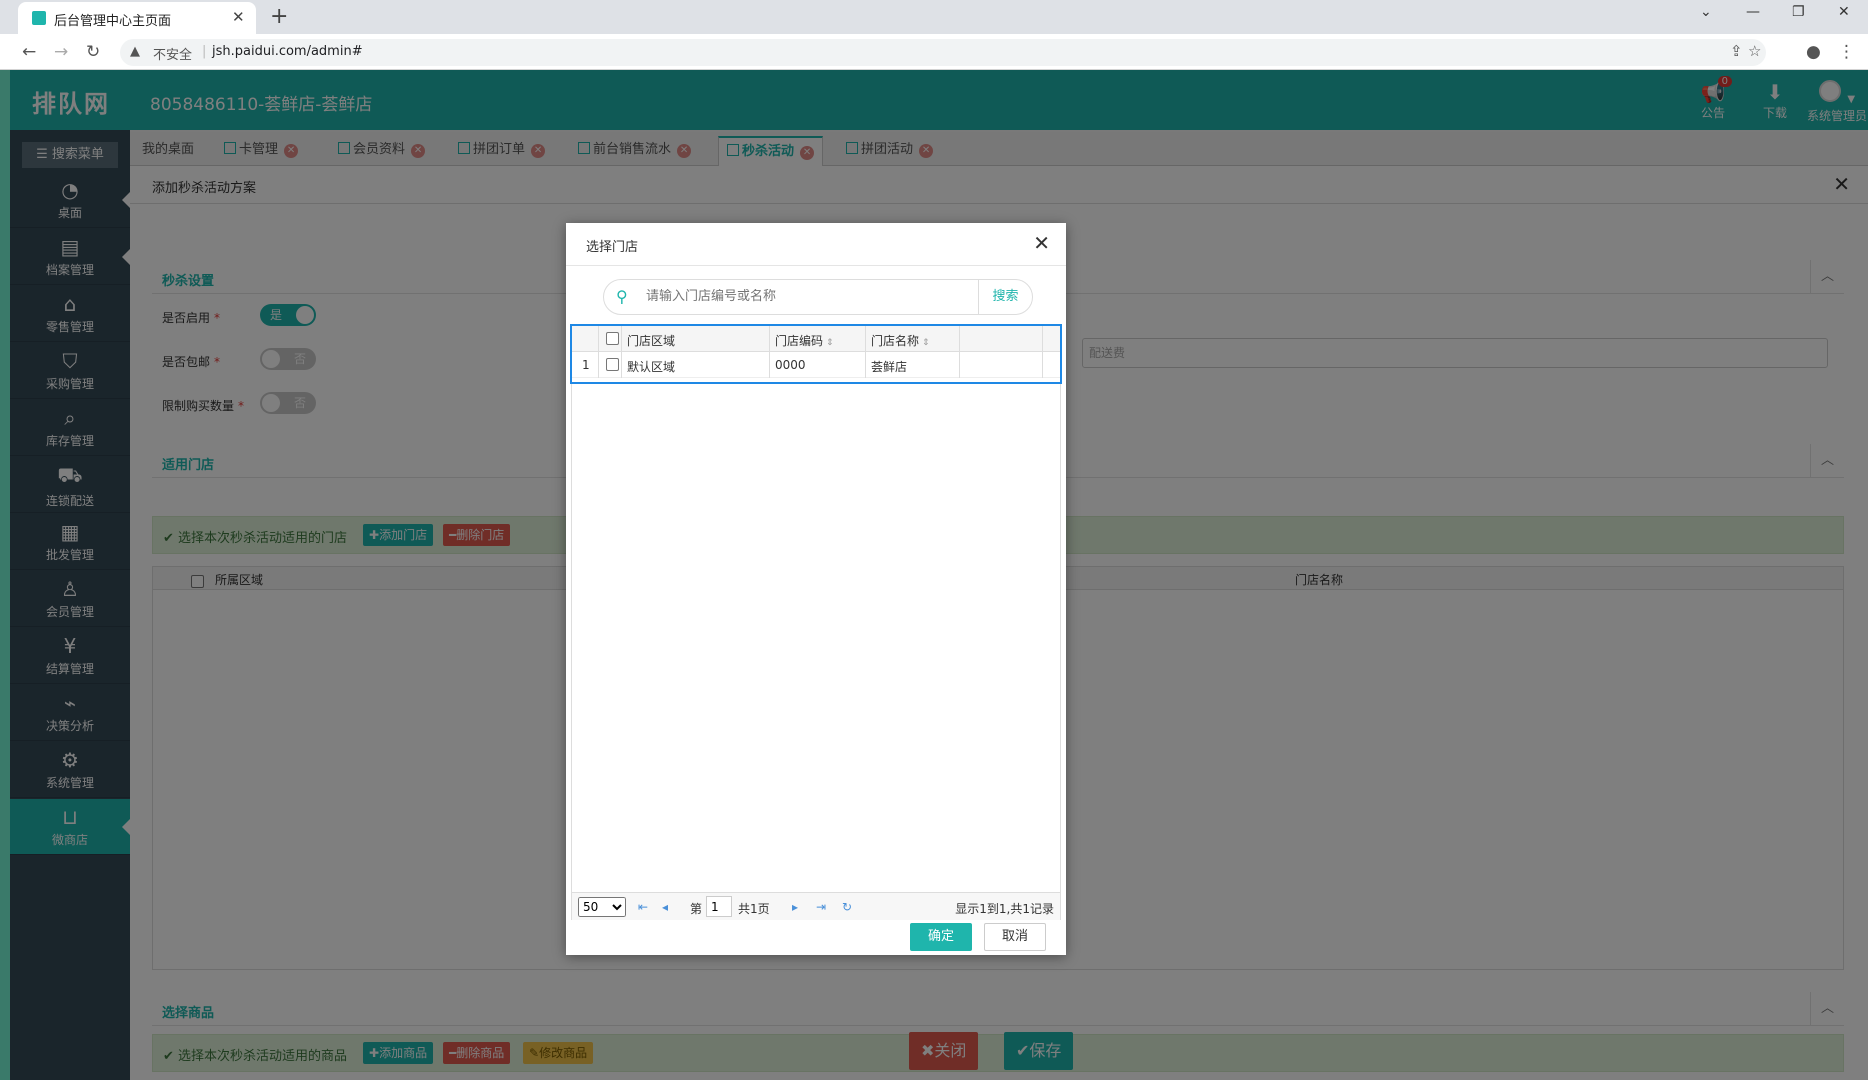 This screenshot has width=1868, height=1080. I want to click on url-text: jsh.paidui.com/admin#, so click(287, 51).